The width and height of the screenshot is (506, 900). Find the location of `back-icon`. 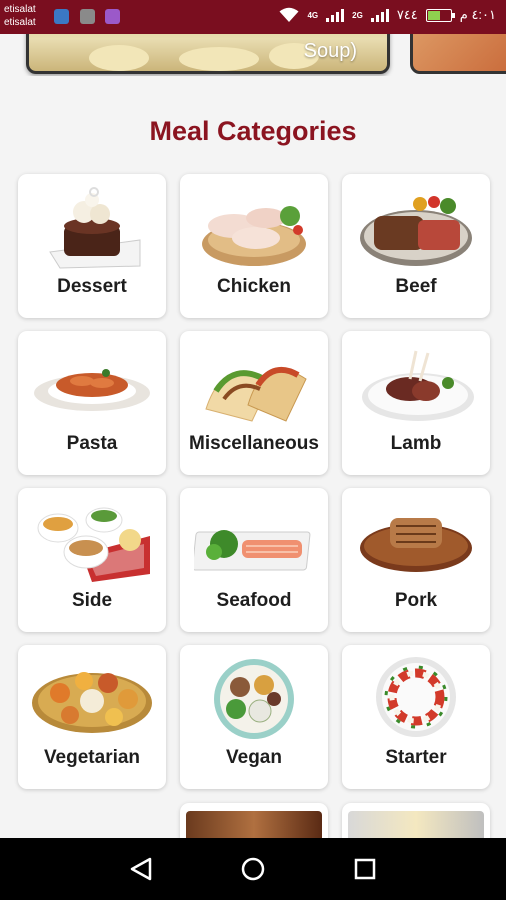

back-icon is located at coordinates (141, 869).